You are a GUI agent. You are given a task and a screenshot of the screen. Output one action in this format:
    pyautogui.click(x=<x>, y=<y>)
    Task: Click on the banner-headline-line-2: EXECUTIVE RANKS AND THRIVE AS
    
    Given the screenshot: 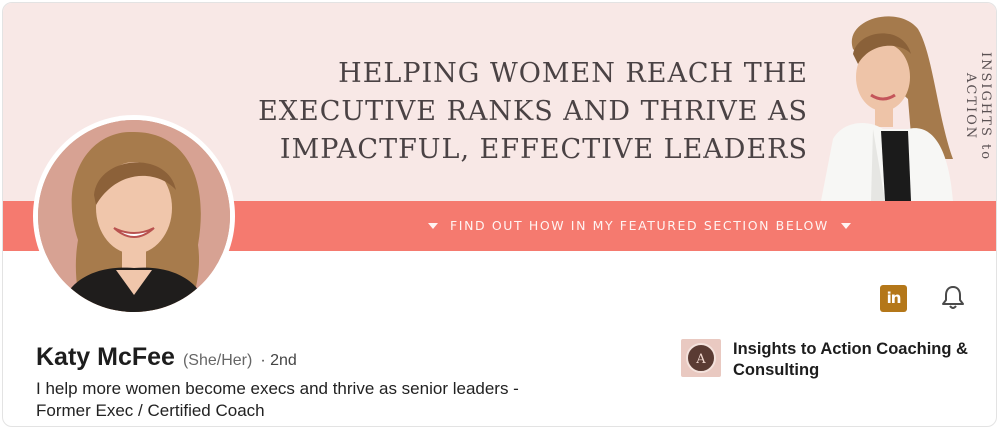 What is the action you would take?
    pyautogui.click(x=528, y=112)
    